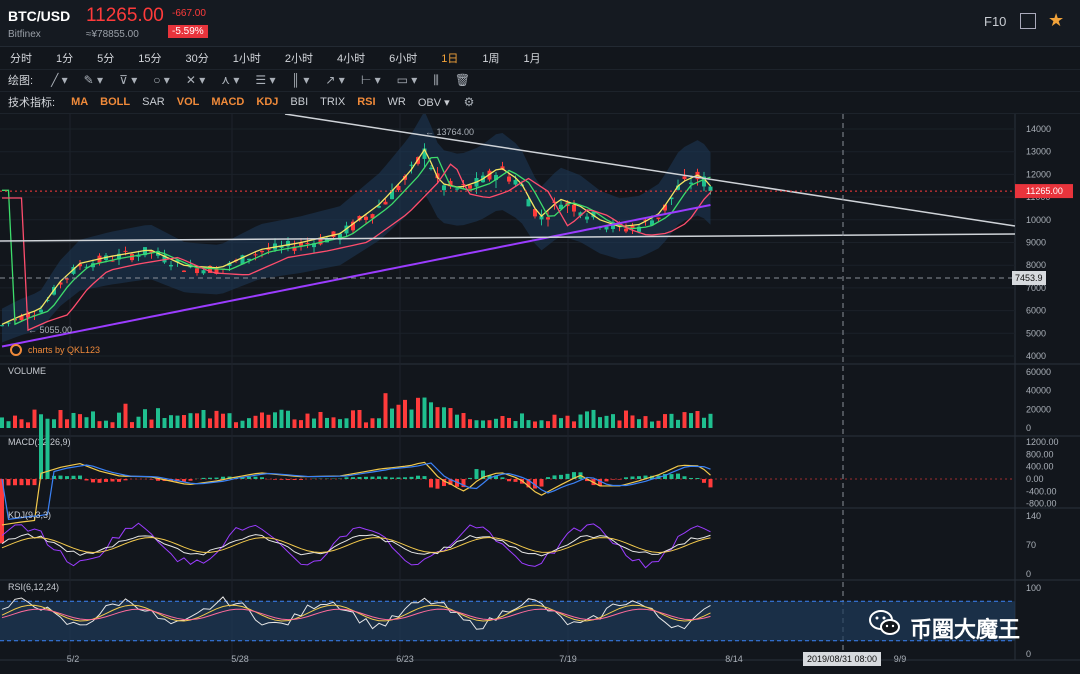 This screenshot has height=674, width=1080. I want to click on price-tick: 4000, so click(1036, 356).